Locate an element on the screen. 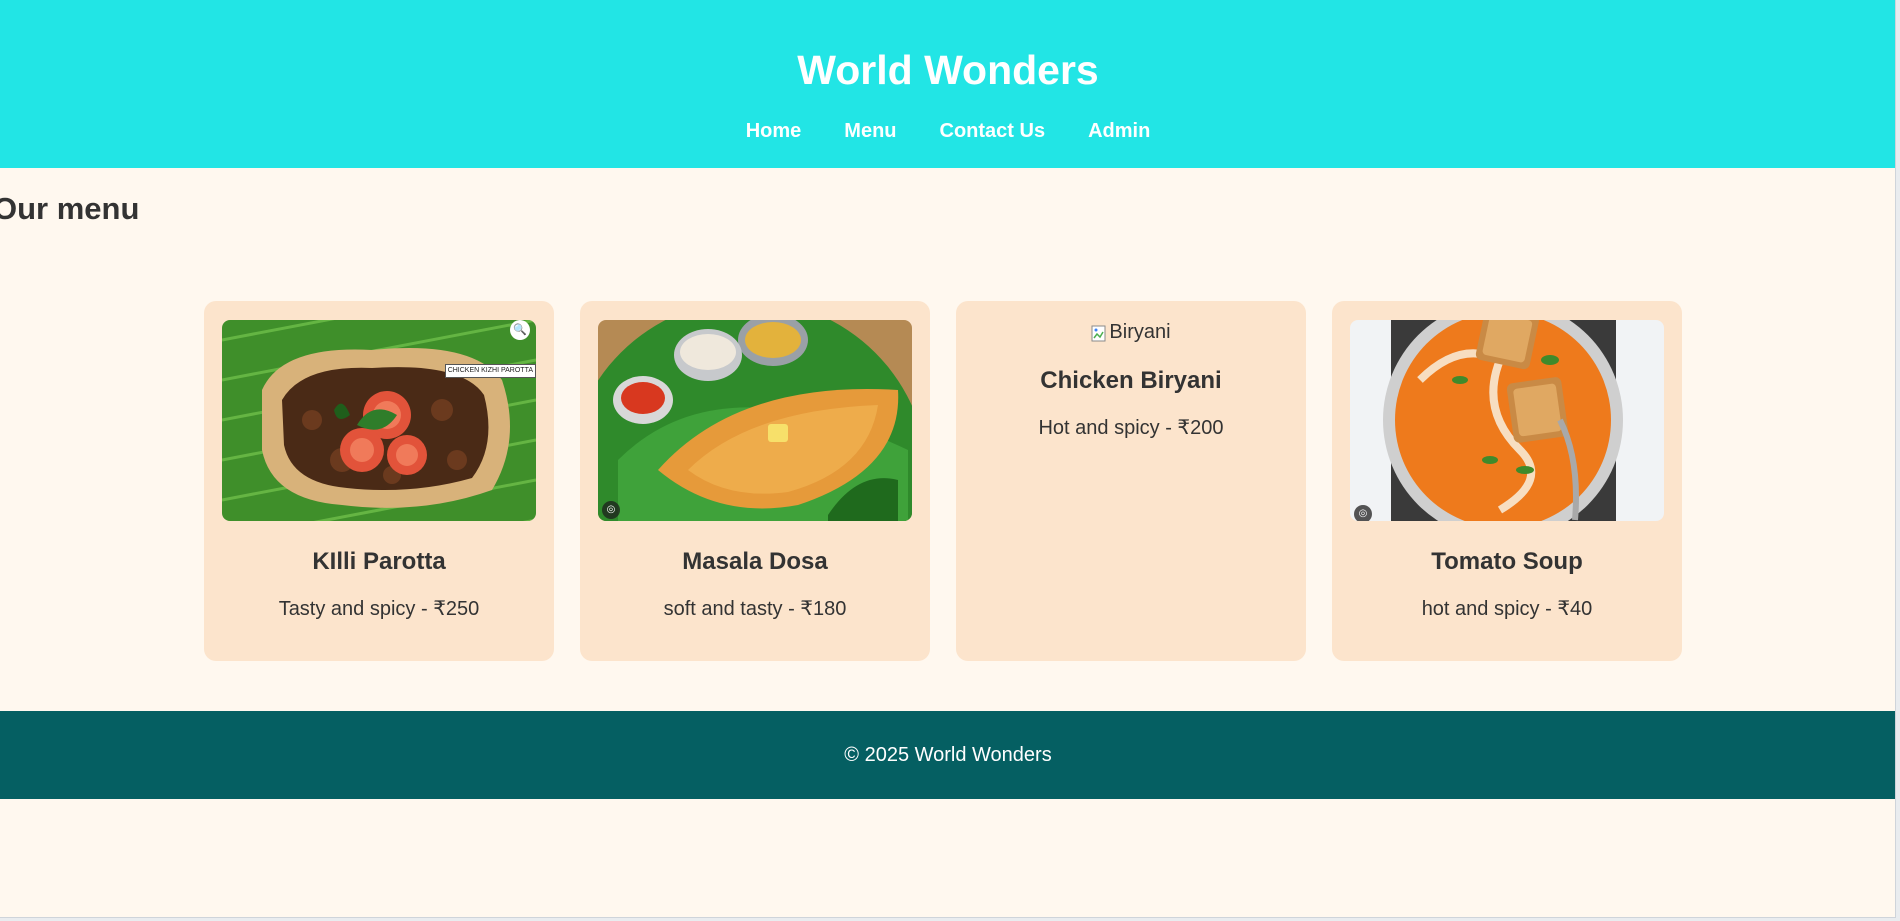  menu-item-description: Tasty and spicy - ₹250 is located at coordinates (379, 609).